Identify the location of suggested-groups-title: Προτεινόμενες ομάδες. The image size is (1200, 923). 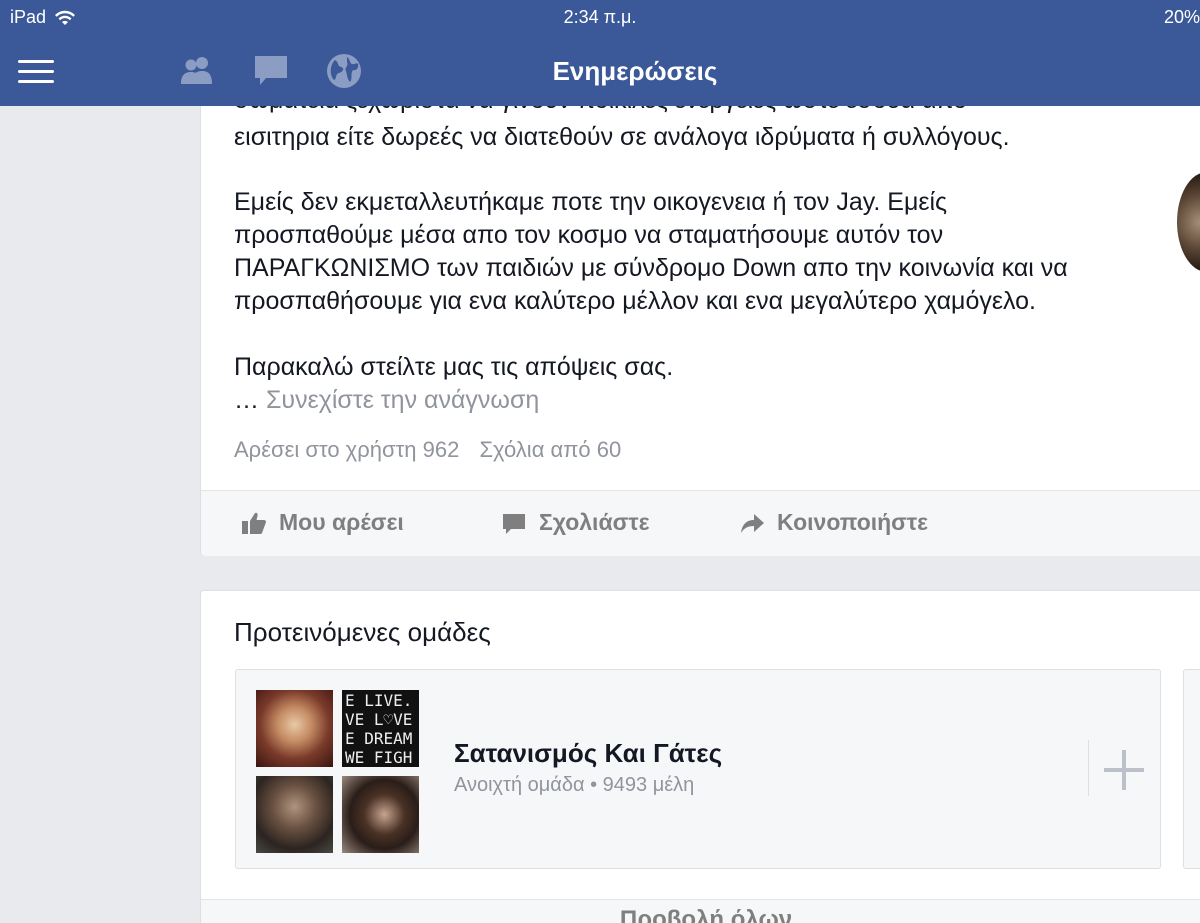
(362, 632).